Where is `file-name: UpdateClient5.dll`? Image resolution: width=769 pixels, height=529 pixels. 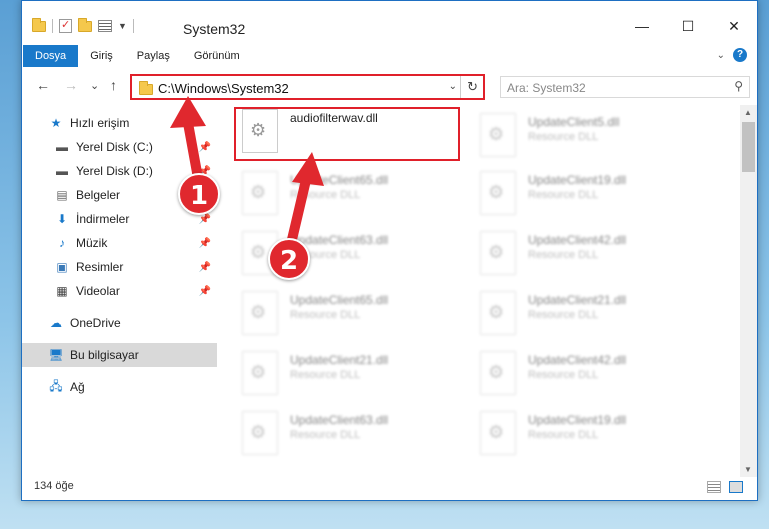 file-name: UpdateClient5.dll is located at coordinates (574, 122).